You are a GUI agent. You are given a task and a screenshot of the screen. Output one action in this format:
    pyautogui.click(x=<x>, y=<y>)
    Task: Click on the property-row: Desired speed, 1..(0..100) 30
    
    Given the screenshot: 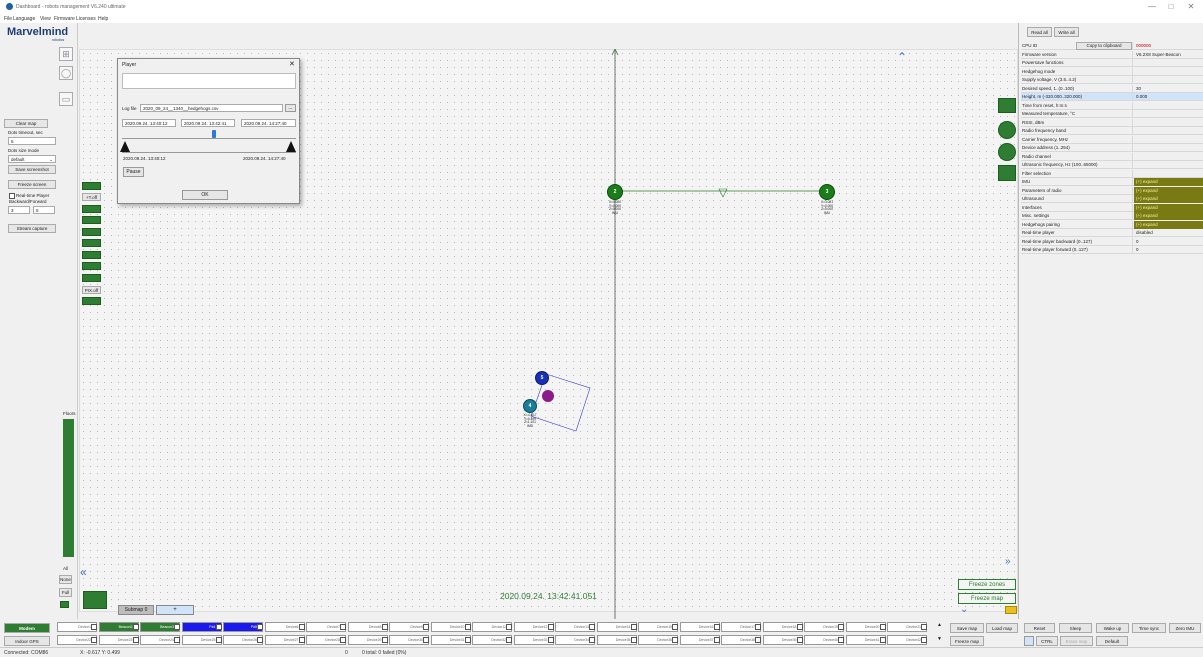 What is the action you would take?
    pyautogui.click(x=1112, y=88)
    